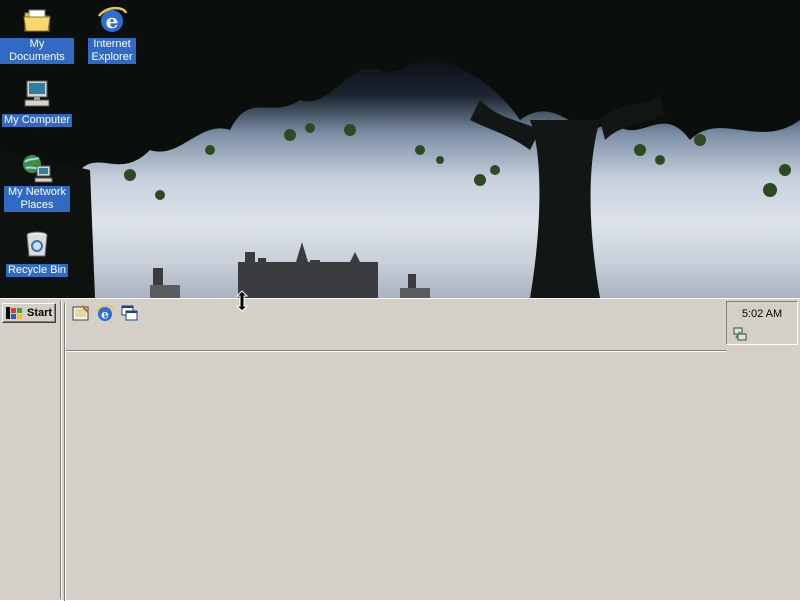  I want to click on desktop-icon-label: My Computer, so click(37, 120).